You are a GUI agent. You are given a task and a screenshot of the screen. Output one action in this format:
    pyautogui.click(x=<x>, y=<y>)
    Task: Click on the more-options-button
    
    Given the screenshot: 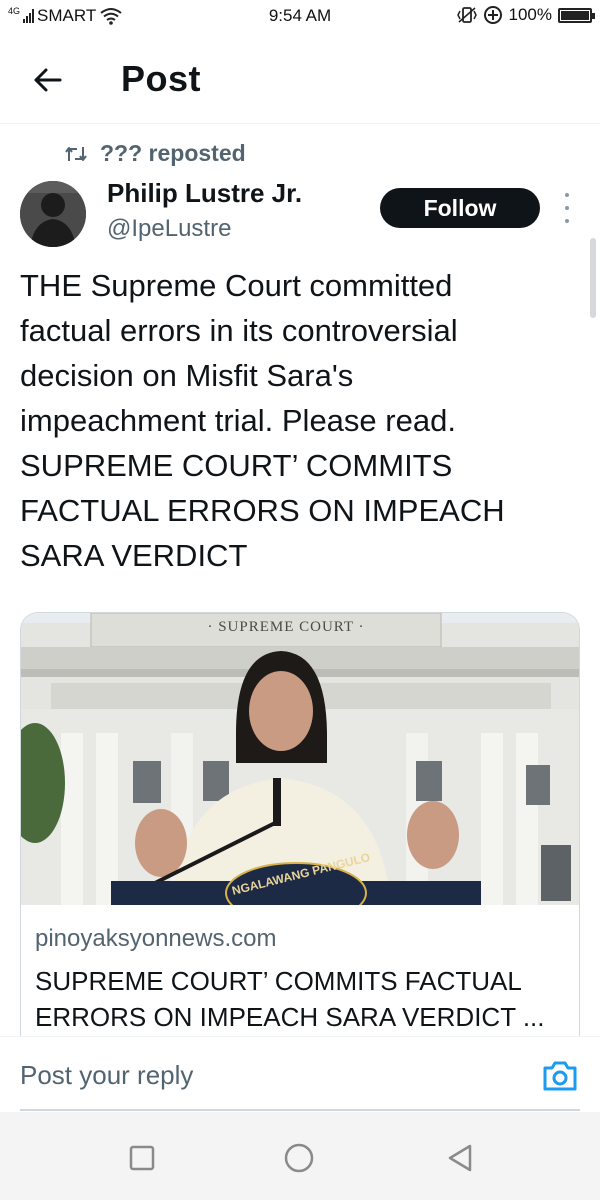 What is the action you would take?
    pyautogui.click(x=567, y=208)
    